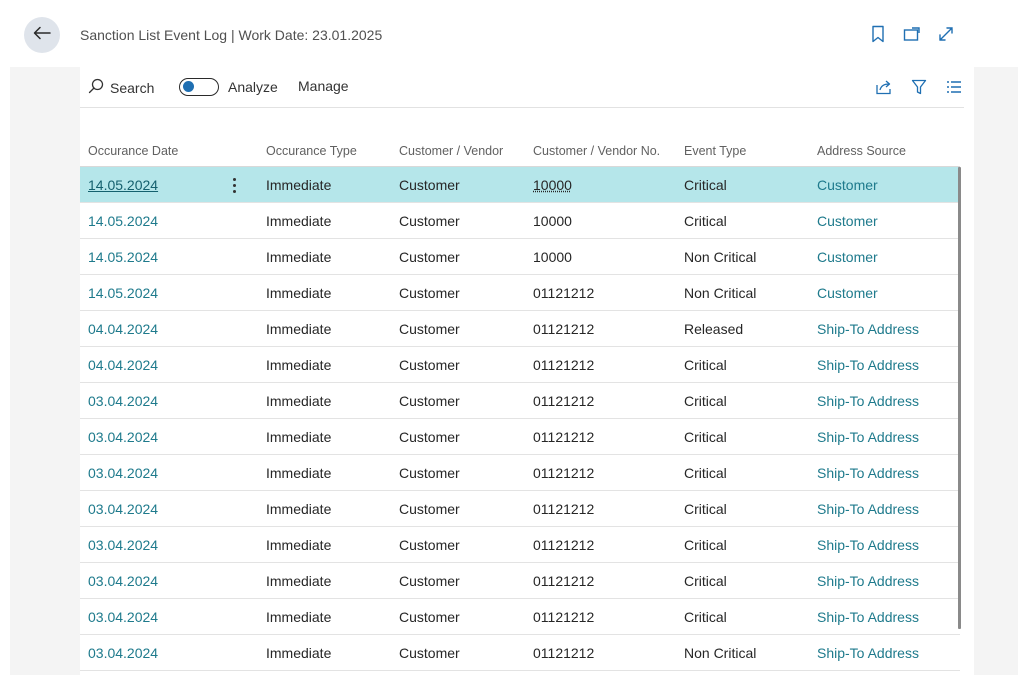 The width and height of the screenshot is (1018, 675). What do you see at coordinates (720, 257) in the screenshot?
I see `cell-event-type: Non Critical` at bounding box center [720, 257].